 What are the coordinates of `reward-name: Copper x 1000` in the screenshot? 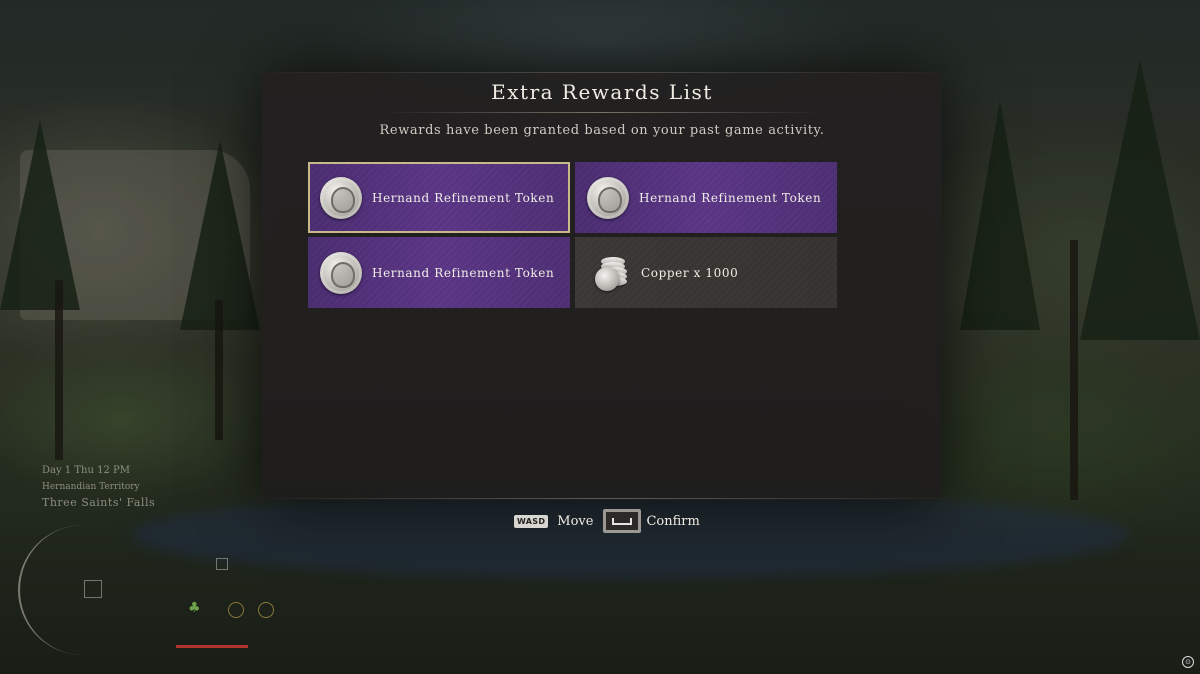 It's located at (690, 272).